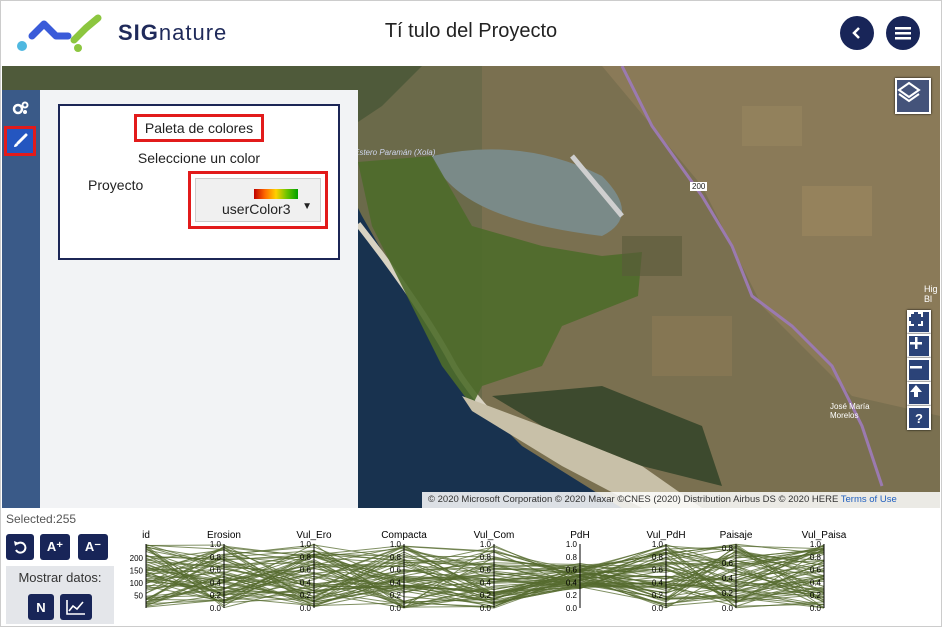  I want to click on zoom-in-button, so click(919, 346).